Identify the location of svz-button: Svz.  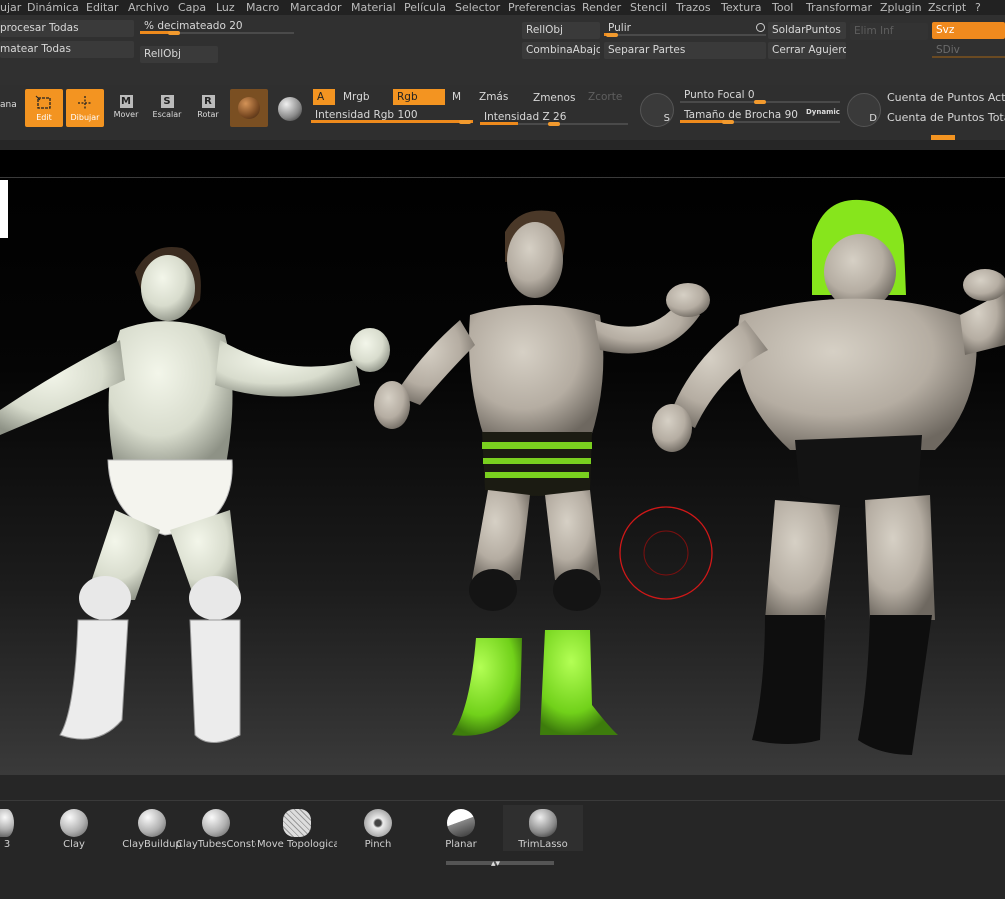
(968, 30).